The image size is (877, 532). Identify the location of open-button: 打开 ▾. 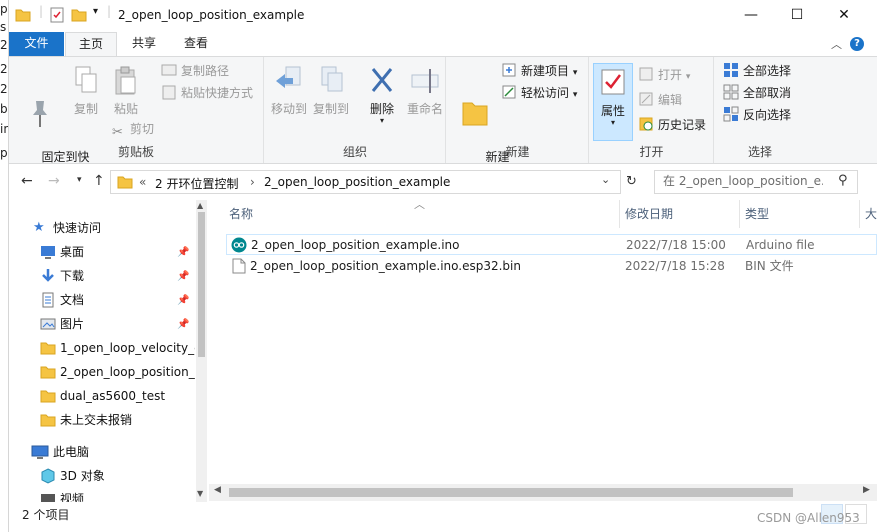
(664, 75).